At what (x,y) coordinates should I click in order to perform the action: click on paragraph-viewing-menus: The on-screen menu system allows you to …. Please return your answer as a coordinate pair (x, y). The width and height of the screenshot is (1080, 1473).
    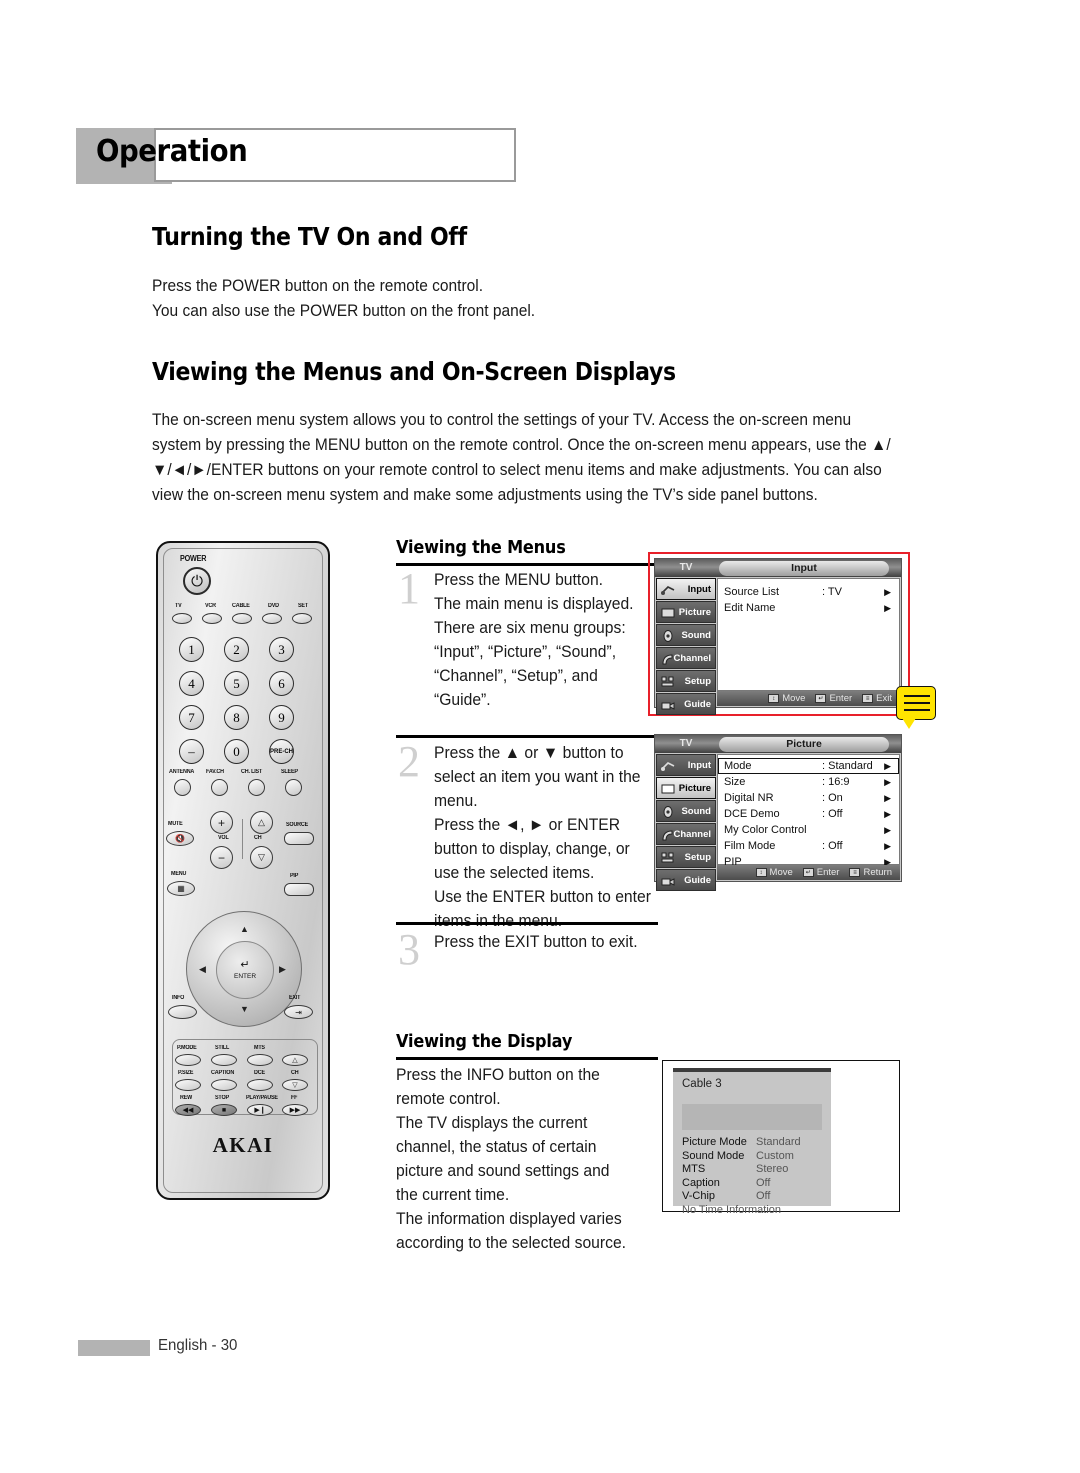
    Looking at the image, I should click on (521, 457).